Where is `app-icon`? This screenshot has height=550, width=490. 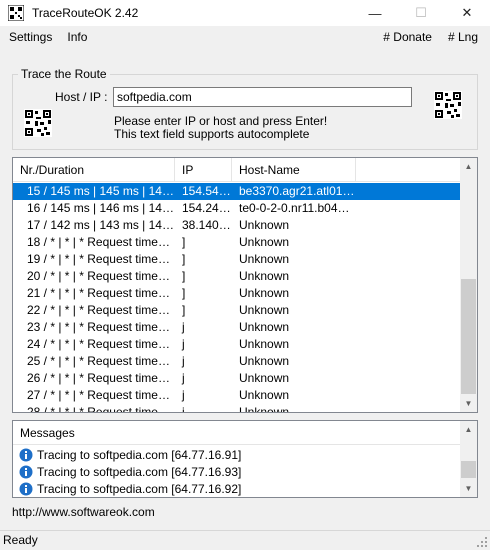 app-icon is located at coordinates (16, 13).